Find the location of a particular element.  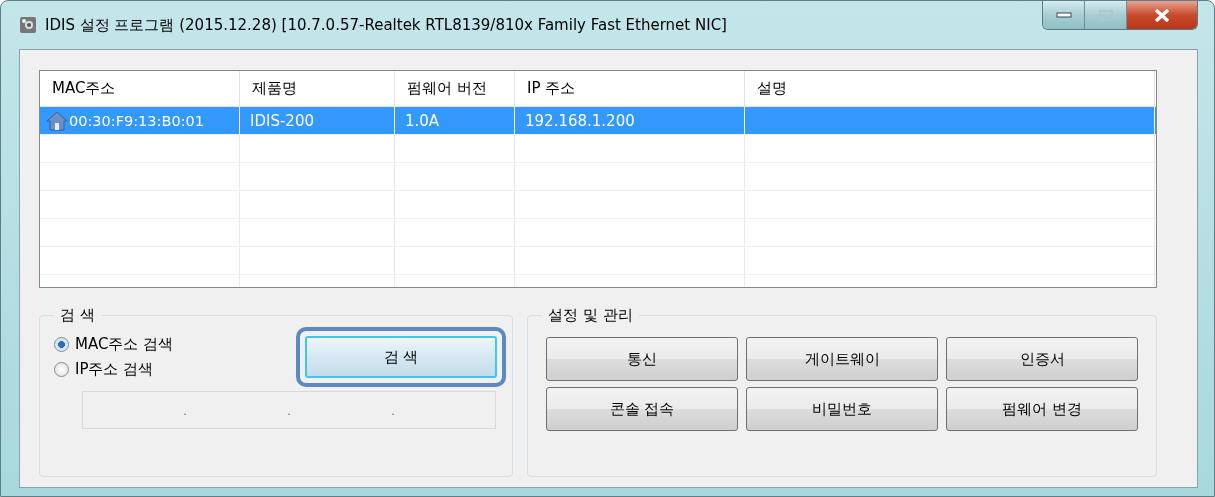

radio-label: IP주소 검색 is located at coordinates (114, 369).